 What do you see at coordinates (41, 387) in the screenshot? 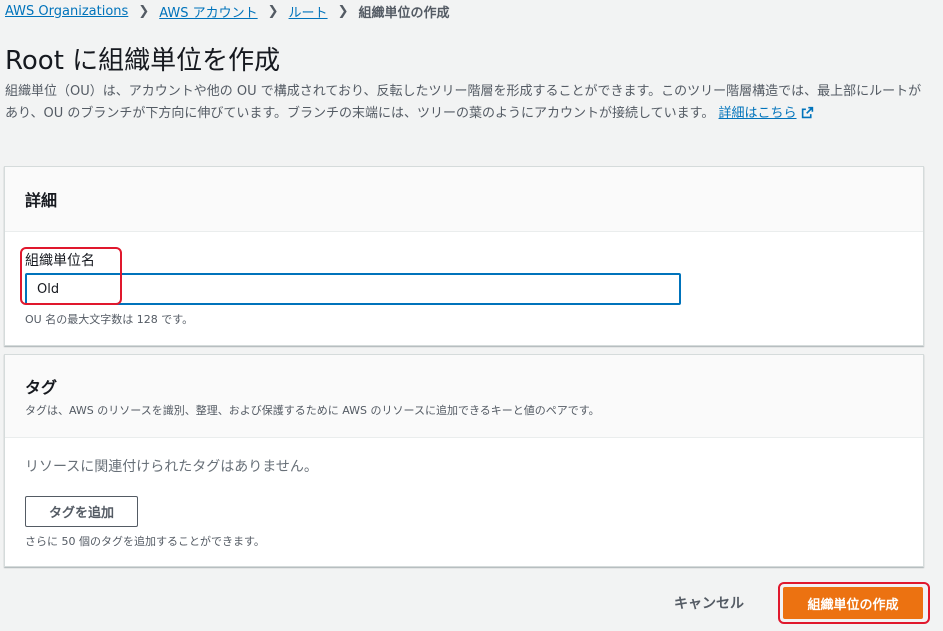
I see `tags-panel-title: タグ` at bounding box center [41, 387].